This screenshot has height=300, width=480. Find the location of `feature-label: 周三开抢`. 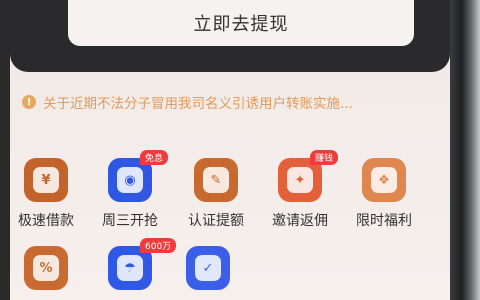

feature-label: 周三开抢 is located at coordinates (130, 221).